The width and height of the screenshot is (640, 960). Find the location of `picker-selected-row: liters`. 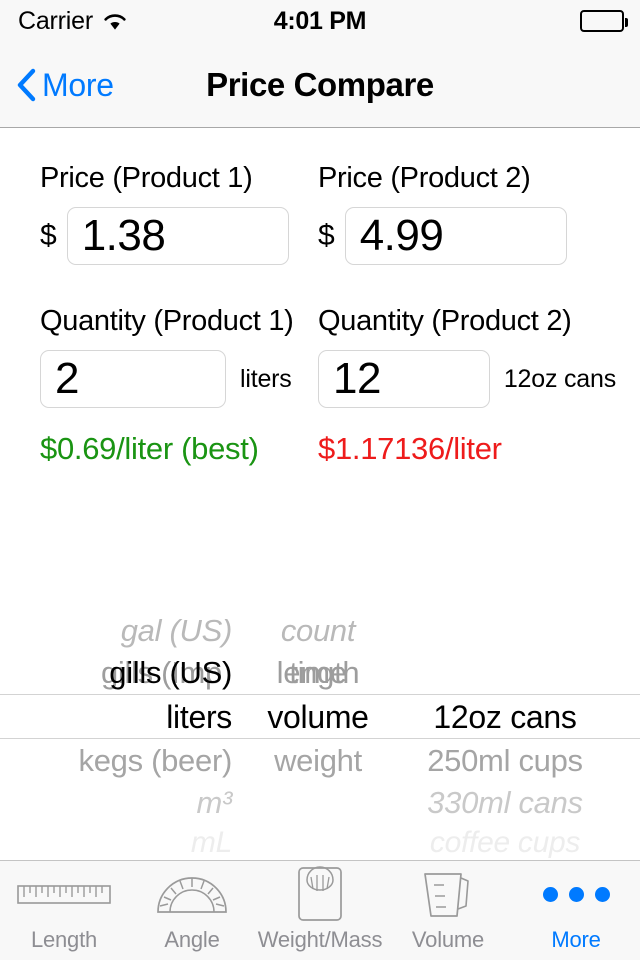

picker-selected-row: liters is located at coordinates (119, 717).